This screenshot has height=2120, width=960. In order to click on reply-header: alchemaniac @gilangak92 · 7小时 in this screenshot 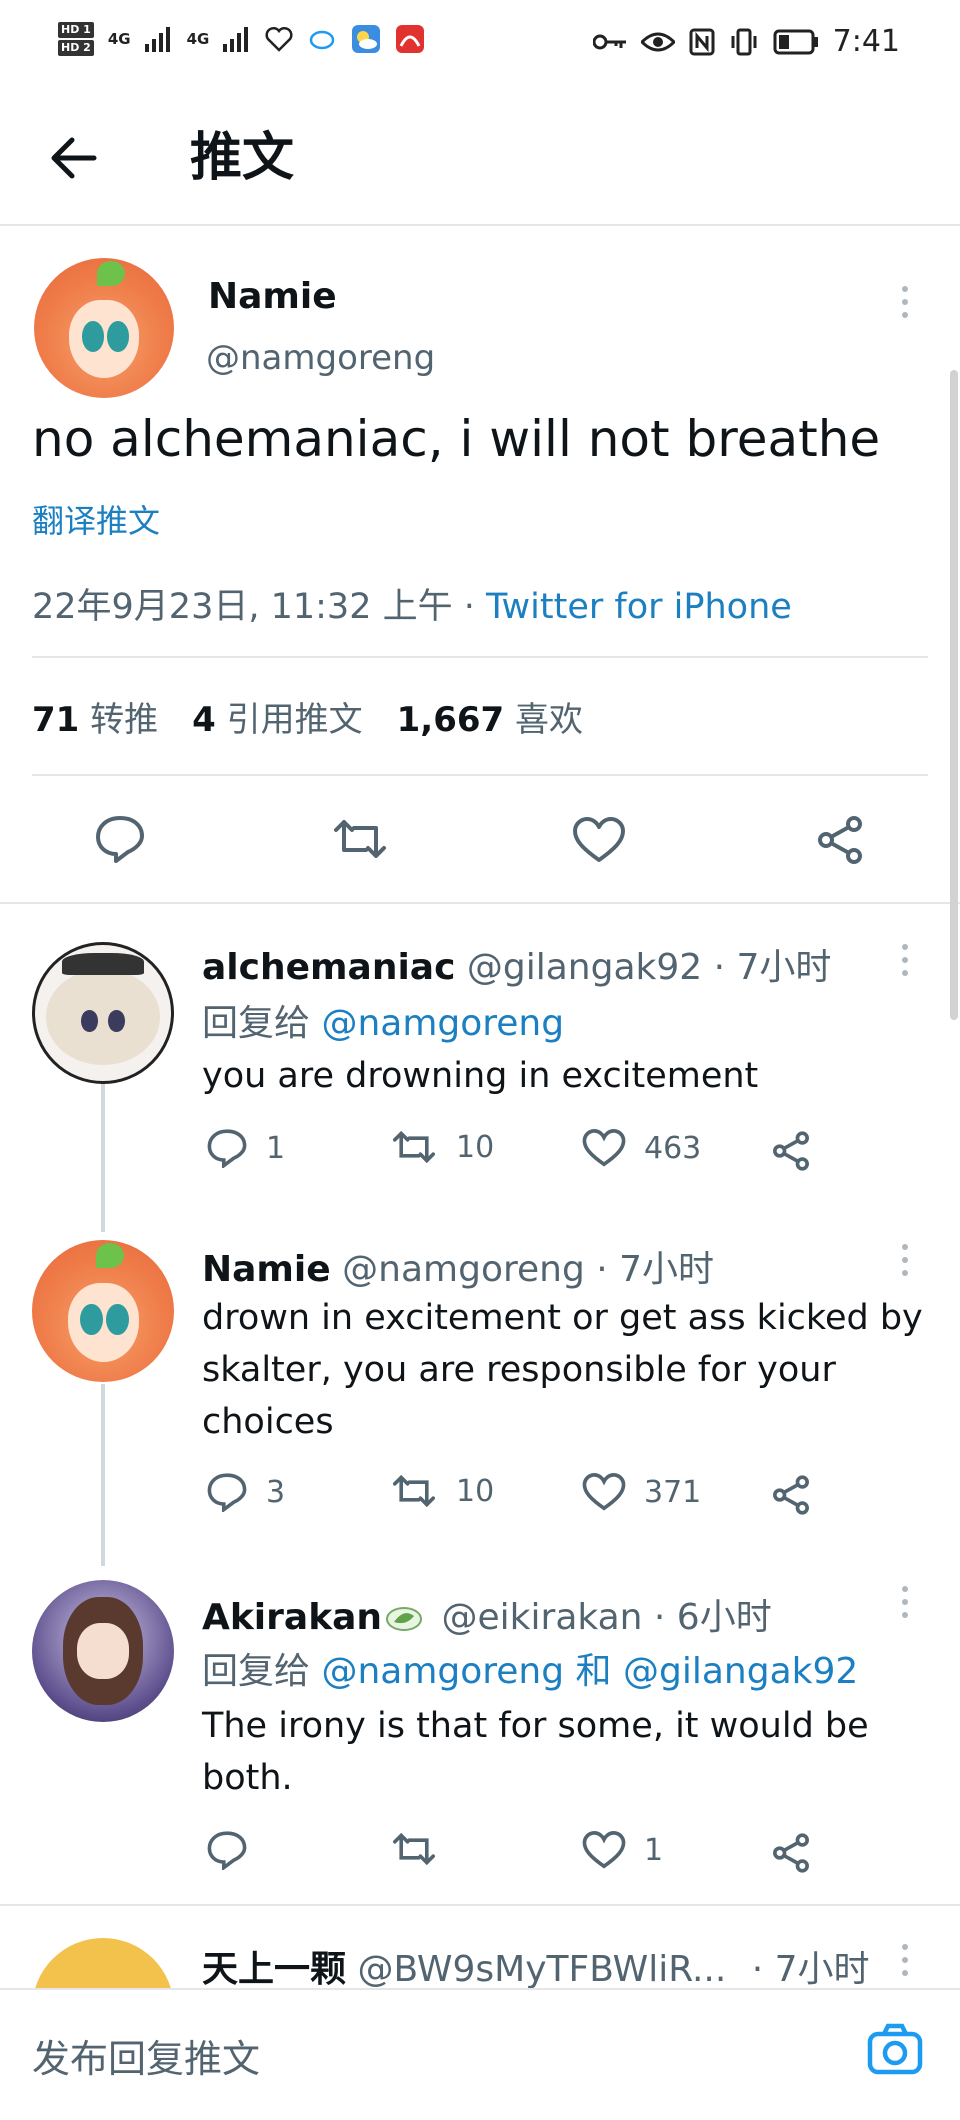, I will do `click(516, 964)`.